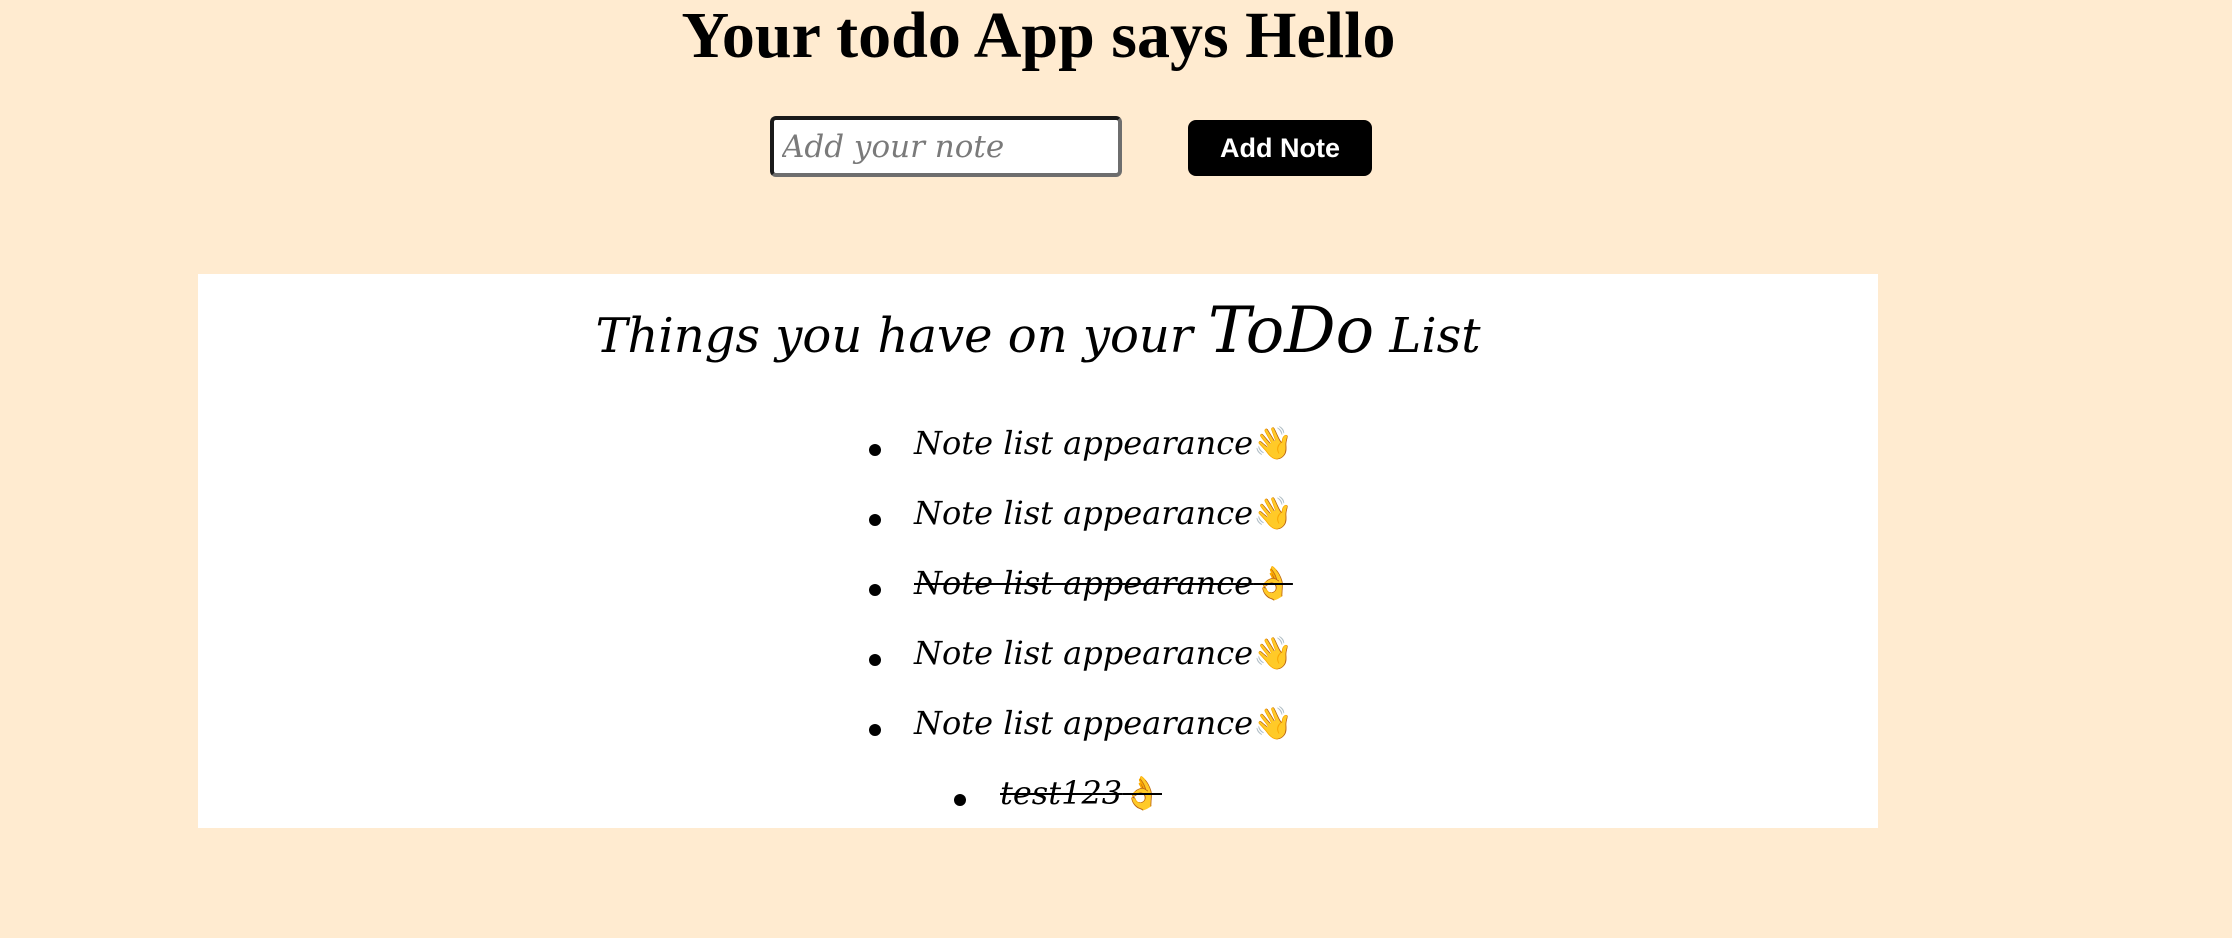  I want to click on note-input, so click(946, 146).